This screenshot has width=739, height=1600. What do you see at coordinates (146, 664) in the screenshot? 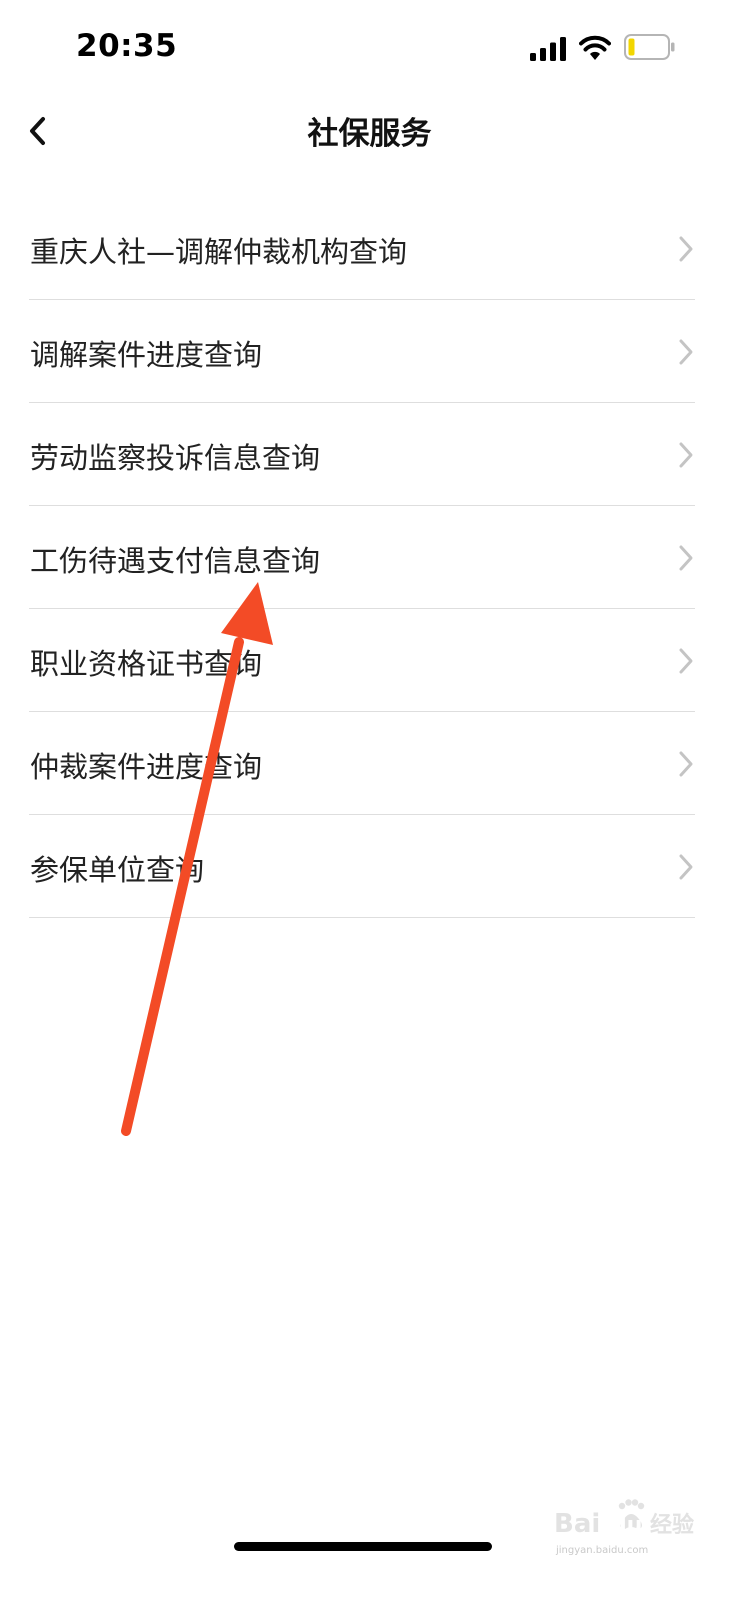
I see `menu-item-label: 职业资格证书查询` at bounding box center [146, 664].